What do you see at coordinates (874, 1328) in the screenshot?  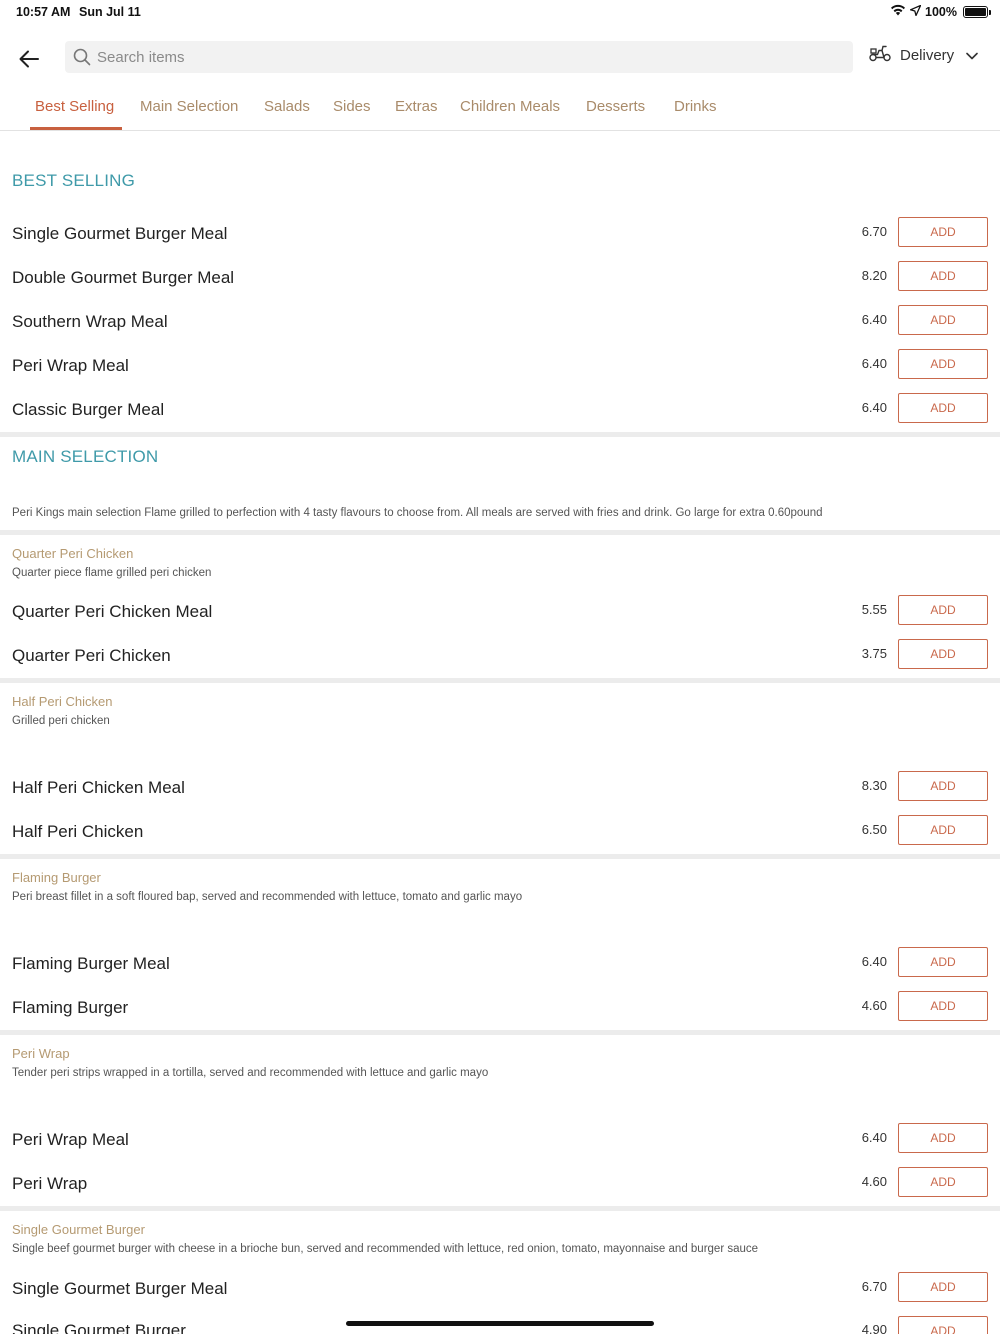 I see `item-price: 4.90` at bounding box center [874, 1328].